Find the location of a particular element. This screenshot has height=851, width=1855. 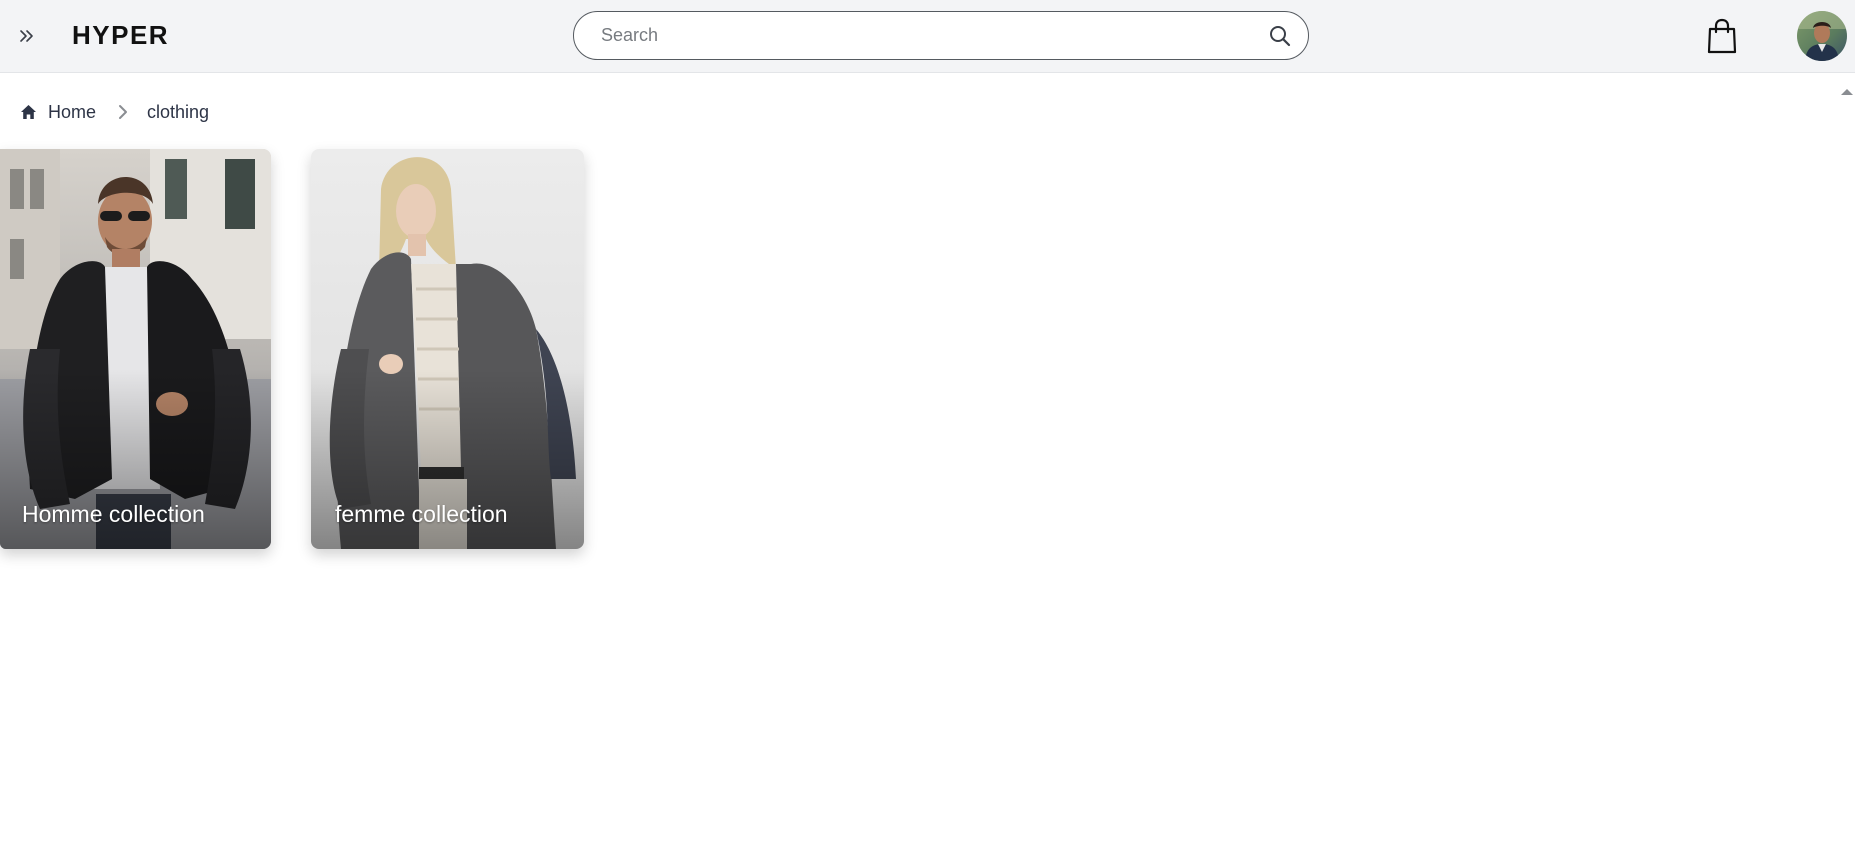

top-header: HYPER is located at coordinates (927, 36).